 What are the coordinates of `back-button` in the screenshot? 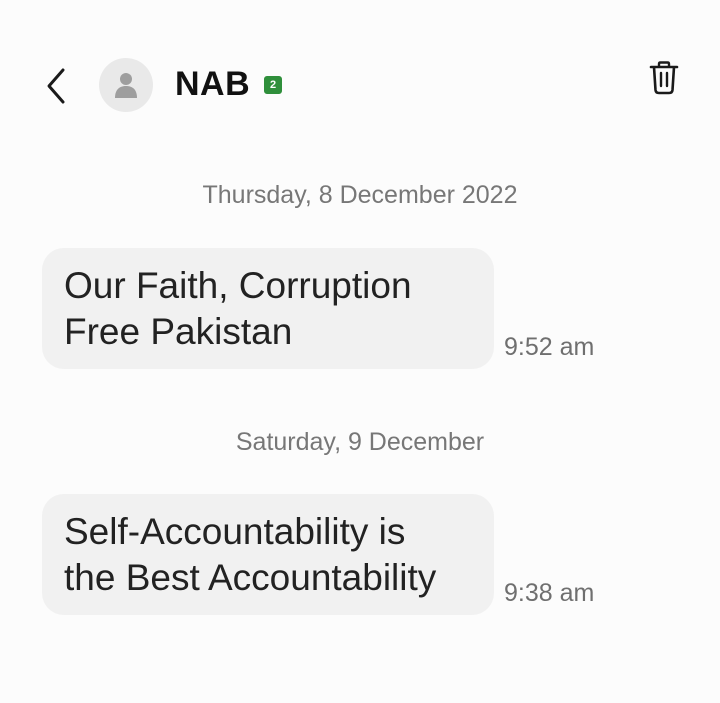 It's located at (56, 86).